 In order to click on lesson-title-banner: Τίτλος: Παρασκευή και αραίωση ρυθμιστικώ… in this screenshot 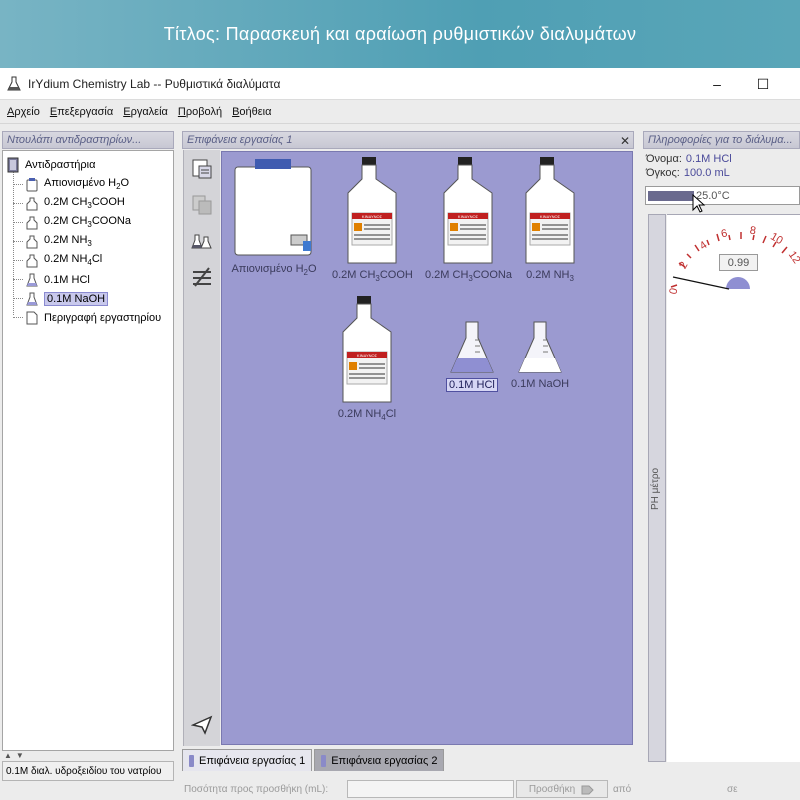, I will do `click(400, 34)`.